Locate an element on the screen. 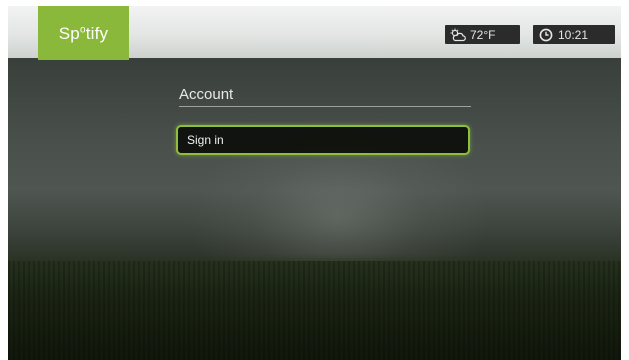 This screenshot has width=629, height=360. clock-indicator: 10:21 is located at coordinates (574, 34).